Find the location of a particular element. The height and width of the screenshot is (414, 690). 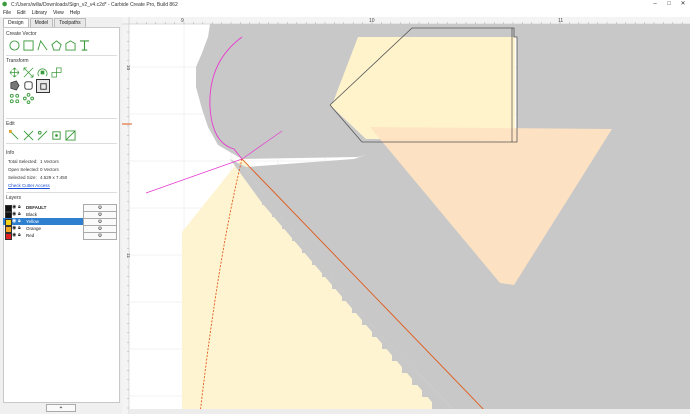

tab-design: Design is located at coordinates (16, 22).